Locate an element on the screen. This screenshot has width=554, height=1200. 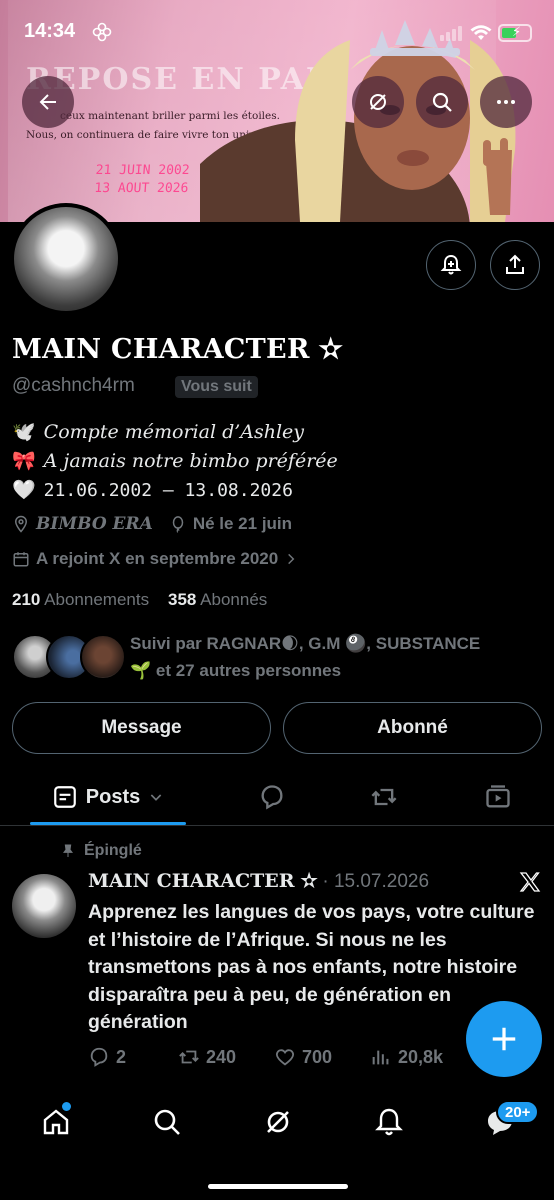
follows-you-badge: Vous suit is located at coordinates (216, 387).